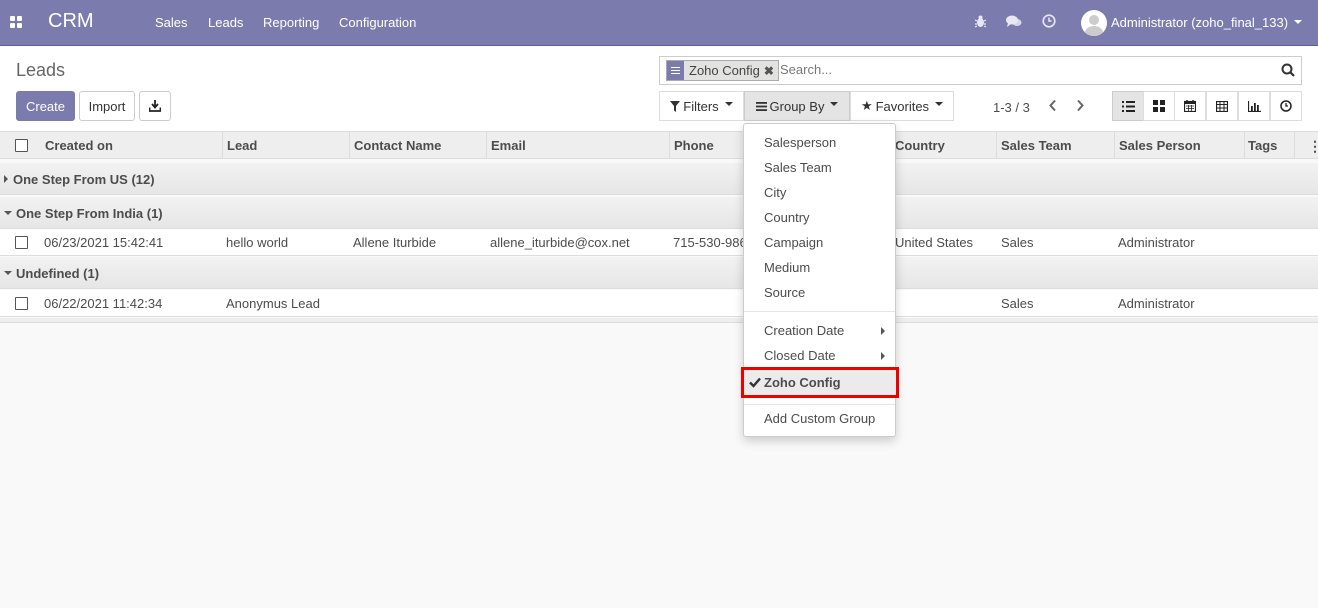  Describe the element at coordinates (1298, 22) in the screenshot. I see `user-menu-caret-icon` at that location.